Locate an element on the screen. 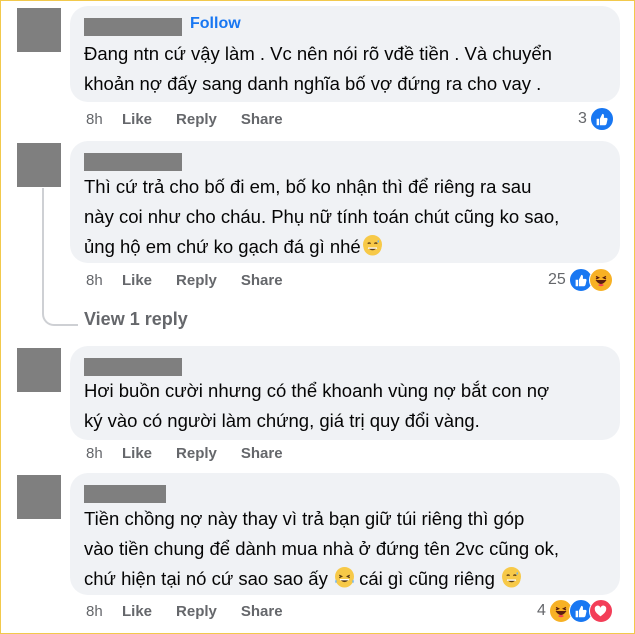  view-replies-link: View 1 reply is located at coordinates (136, 319).